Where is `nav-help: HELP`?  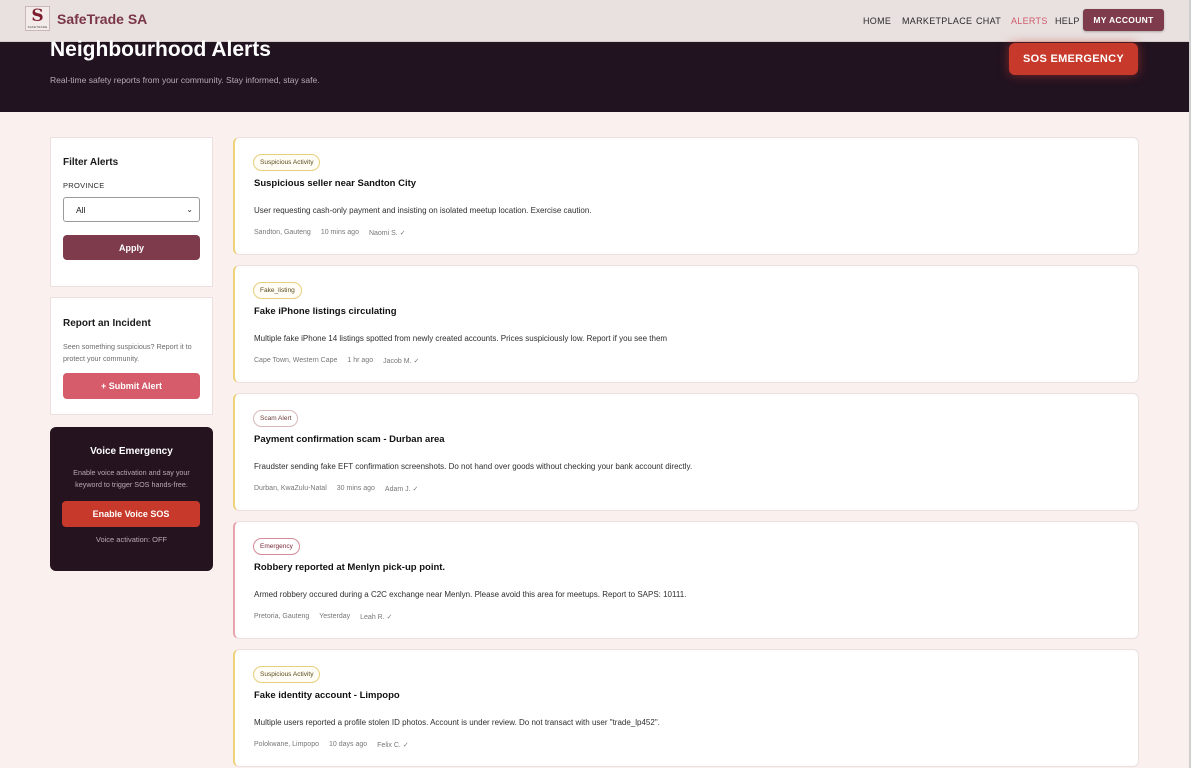
nav-help: HELP is located at coordinates (1067, 21).